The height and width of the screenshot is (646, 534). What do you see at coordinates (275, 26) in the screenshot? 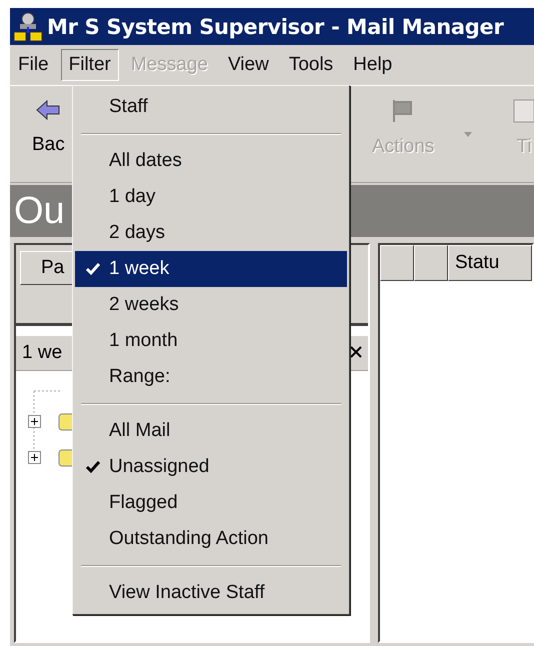
I see `window-title: Mr S System Supervisor - Mail Manager` at bounding box center [275, 26].